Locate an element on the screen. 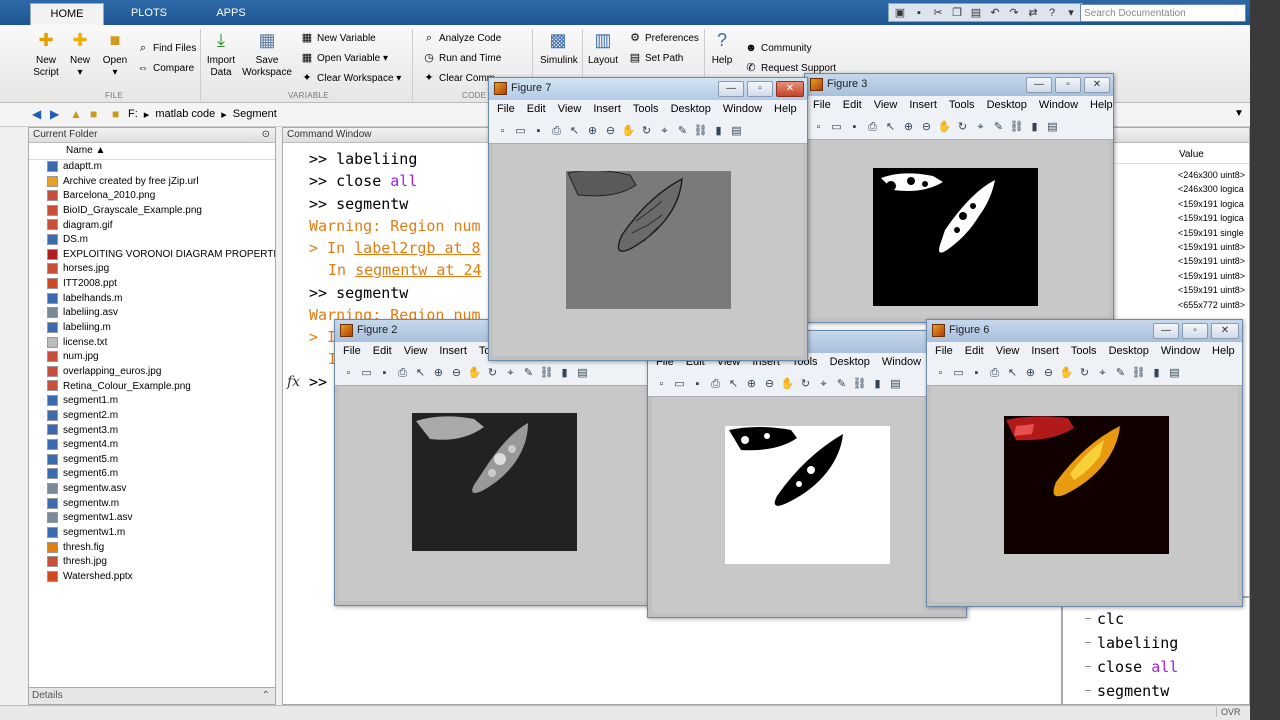  undo-icon: ↶ is located at coordinates (995, 13).